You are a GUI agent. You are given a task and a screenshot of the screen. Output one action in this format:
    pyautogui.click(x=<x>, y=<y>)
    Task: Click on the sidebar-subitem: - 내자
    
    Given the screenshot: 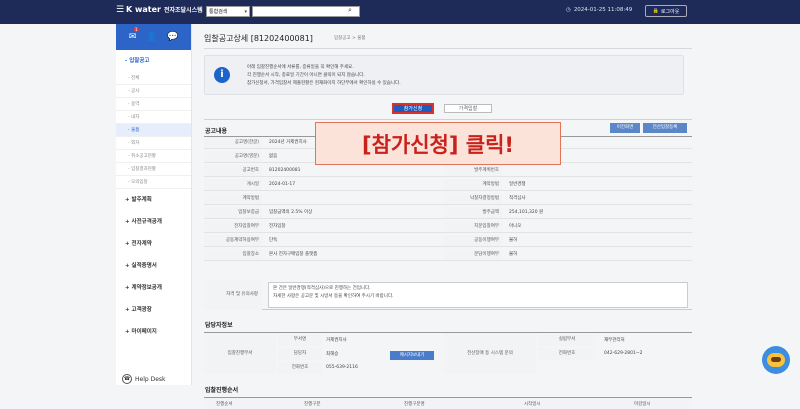 What is the action you would take?
    pyautogui.click(x=153, y=117)
    